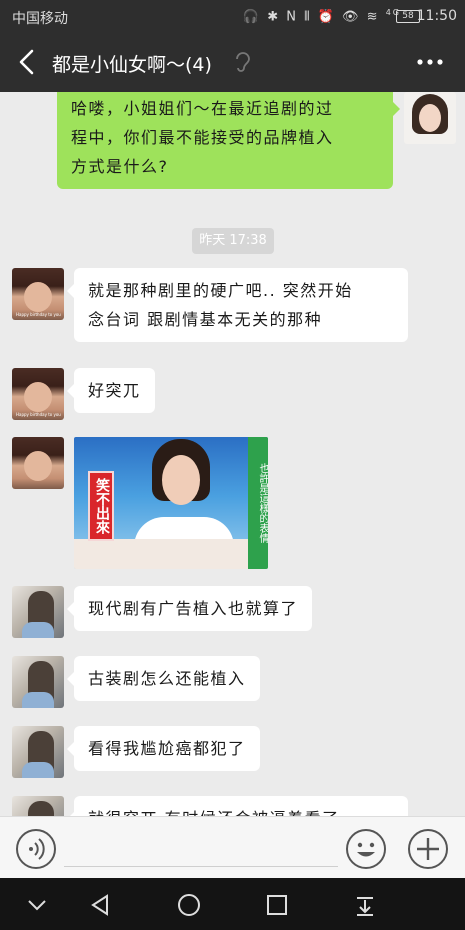 This screenshot has width=465, height=930. I want to click on sticker-image: 笑不出來 也許是這樣的表情, so click(171, 503).